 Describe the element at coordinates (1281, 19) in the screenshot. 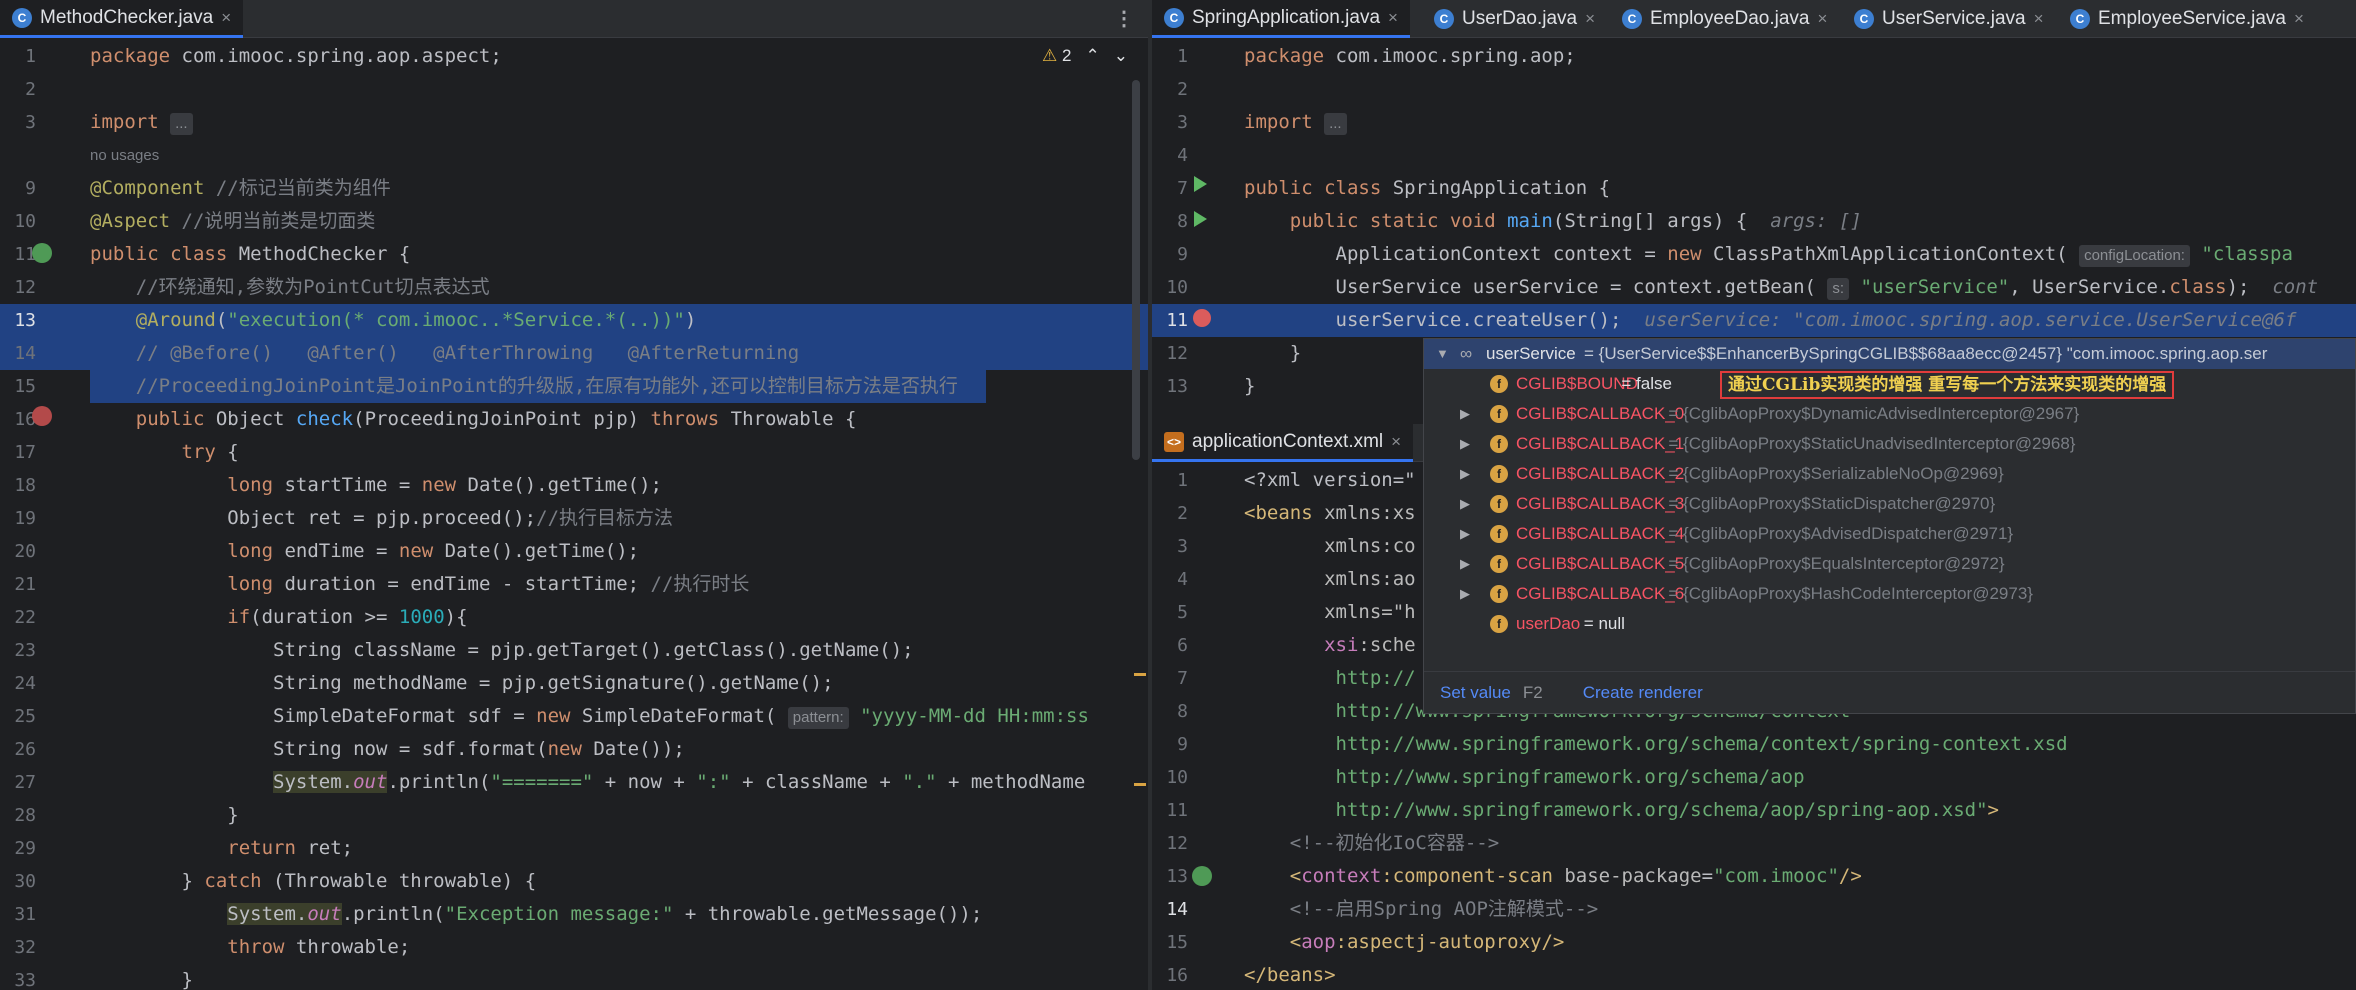

I see `tab-springapplication: C SpringApplication.java ×` at that location.